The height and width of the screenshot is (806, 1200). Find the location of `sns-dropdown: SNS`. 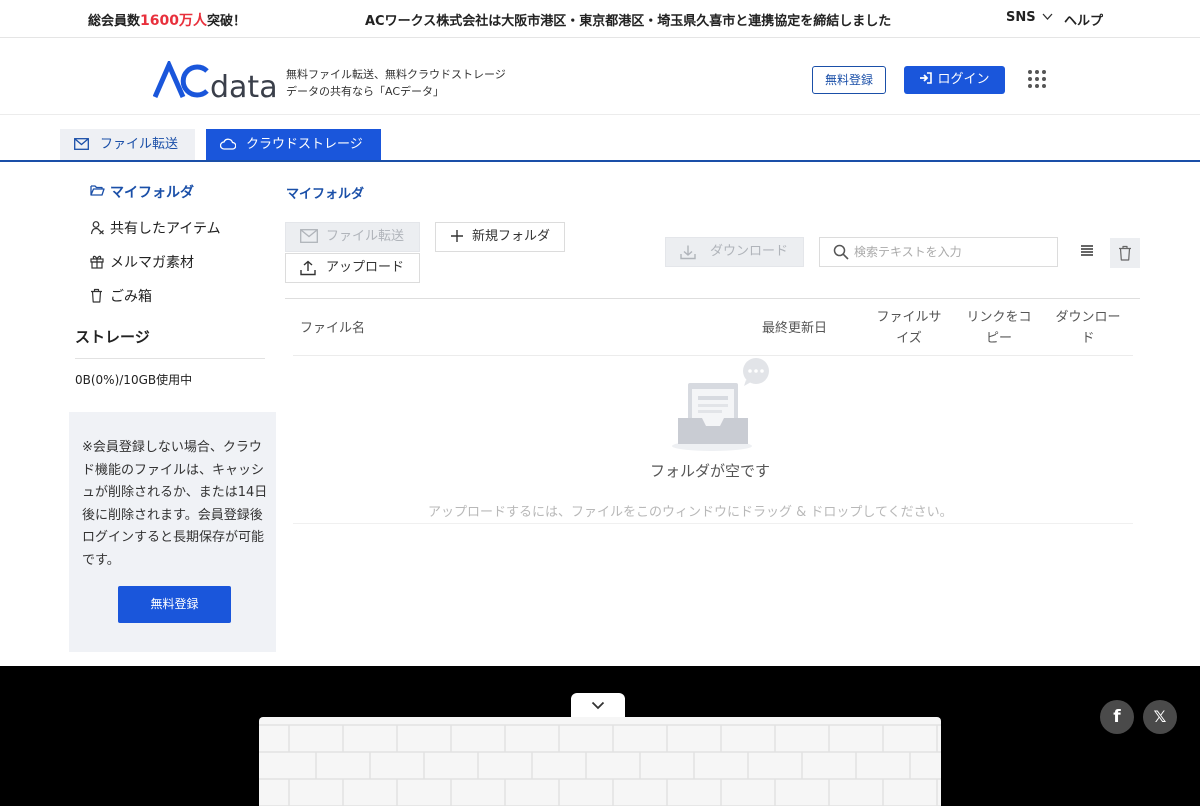

sns-dropdown: SNS is located at coordinates (1029, 17).